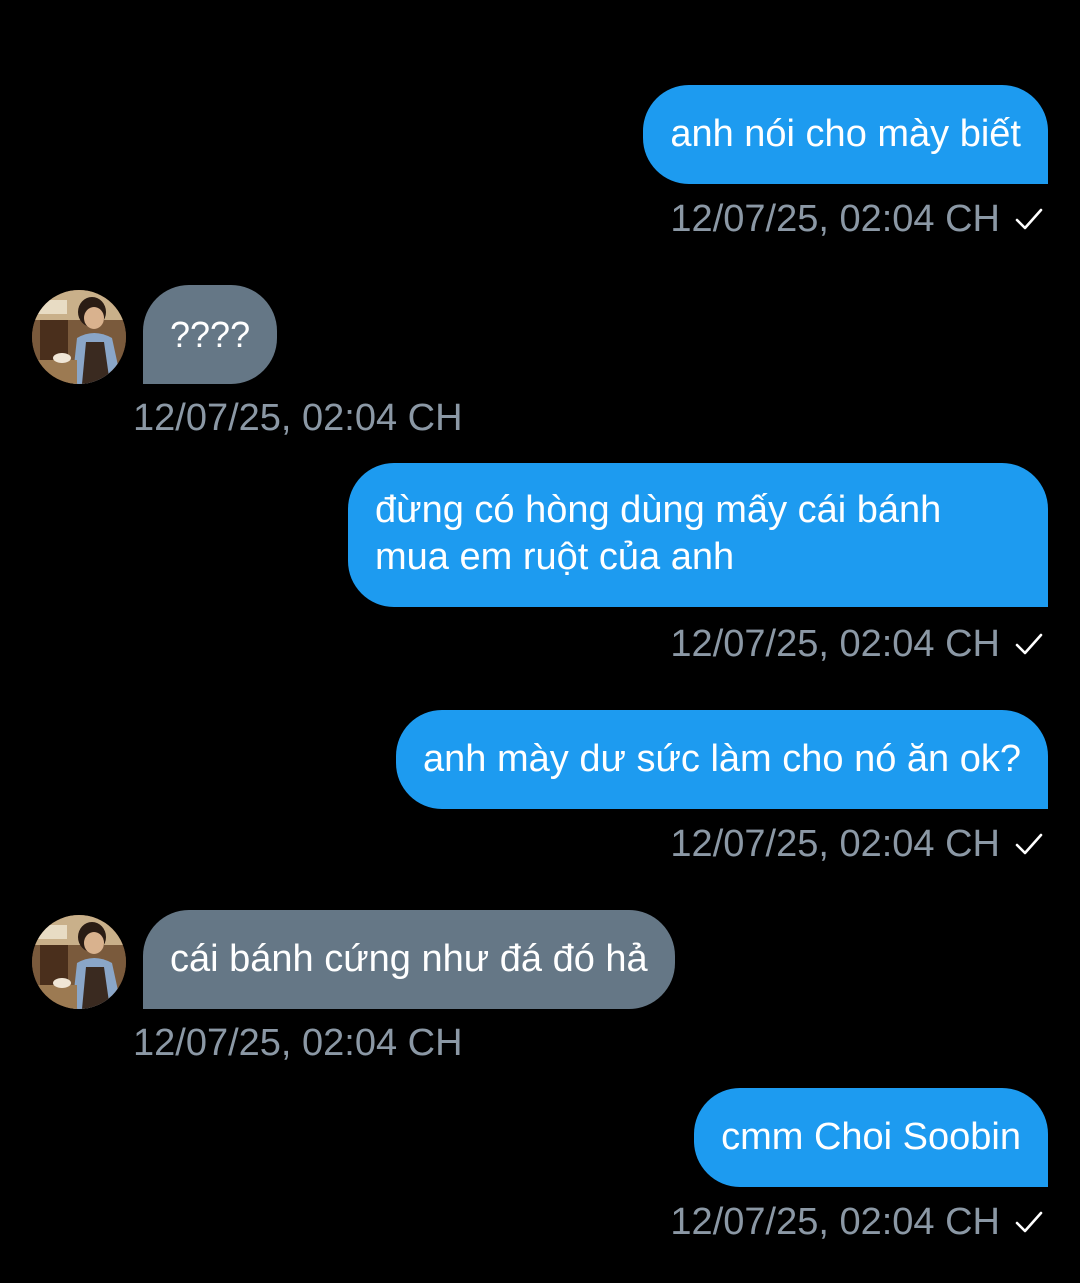 This screenshot has height=1283, width=1080. I want to click on message-text: anh mày dư sức làm cho nó ăn ok?, so click(722, 759).